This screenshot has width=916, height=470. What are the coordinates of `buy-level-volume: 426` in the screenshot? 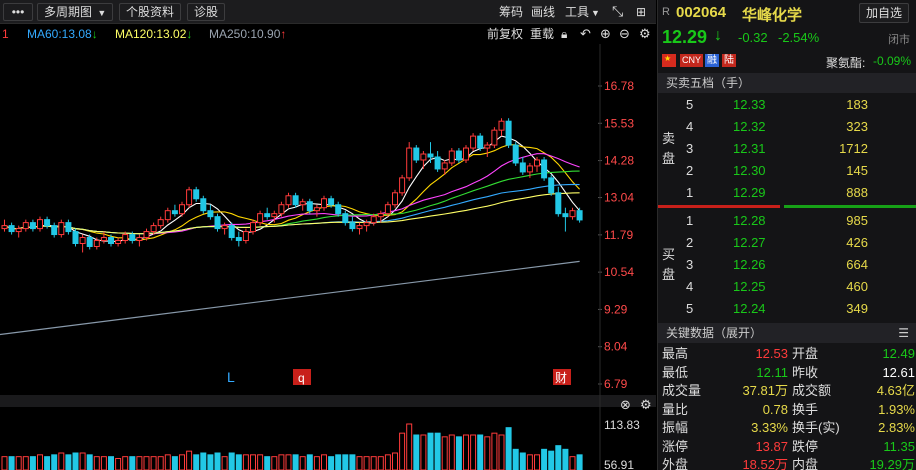 It's located at (857, 242).